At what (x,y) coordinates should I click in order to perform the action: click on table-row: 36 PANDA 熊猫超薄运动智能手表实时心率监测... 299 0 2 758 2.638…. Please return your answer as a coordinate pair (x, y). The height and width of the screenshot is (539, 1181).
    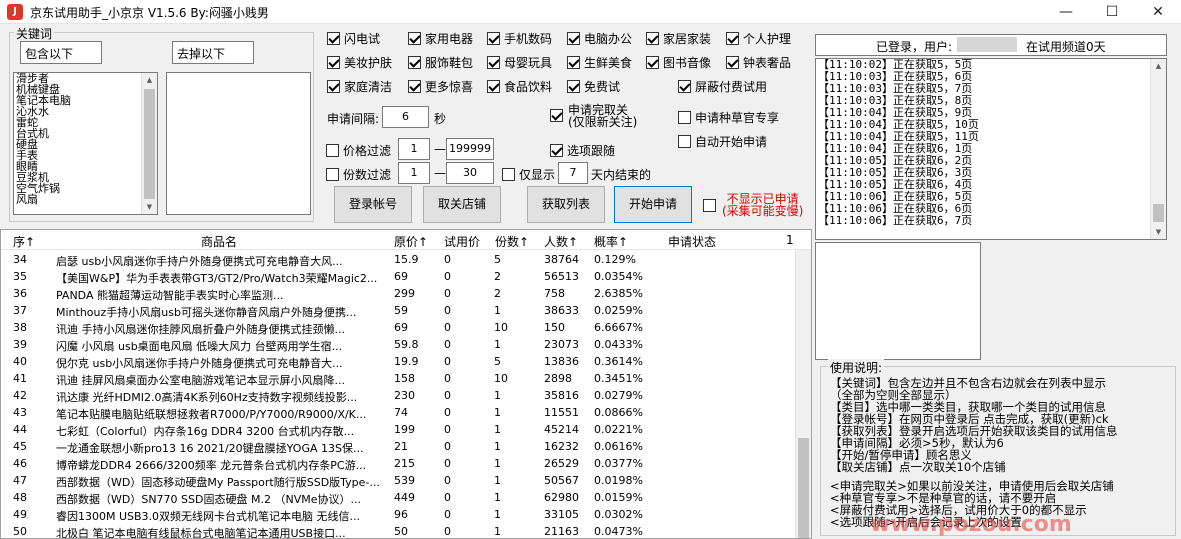
    Looking at the image, I should click on (401, 293).